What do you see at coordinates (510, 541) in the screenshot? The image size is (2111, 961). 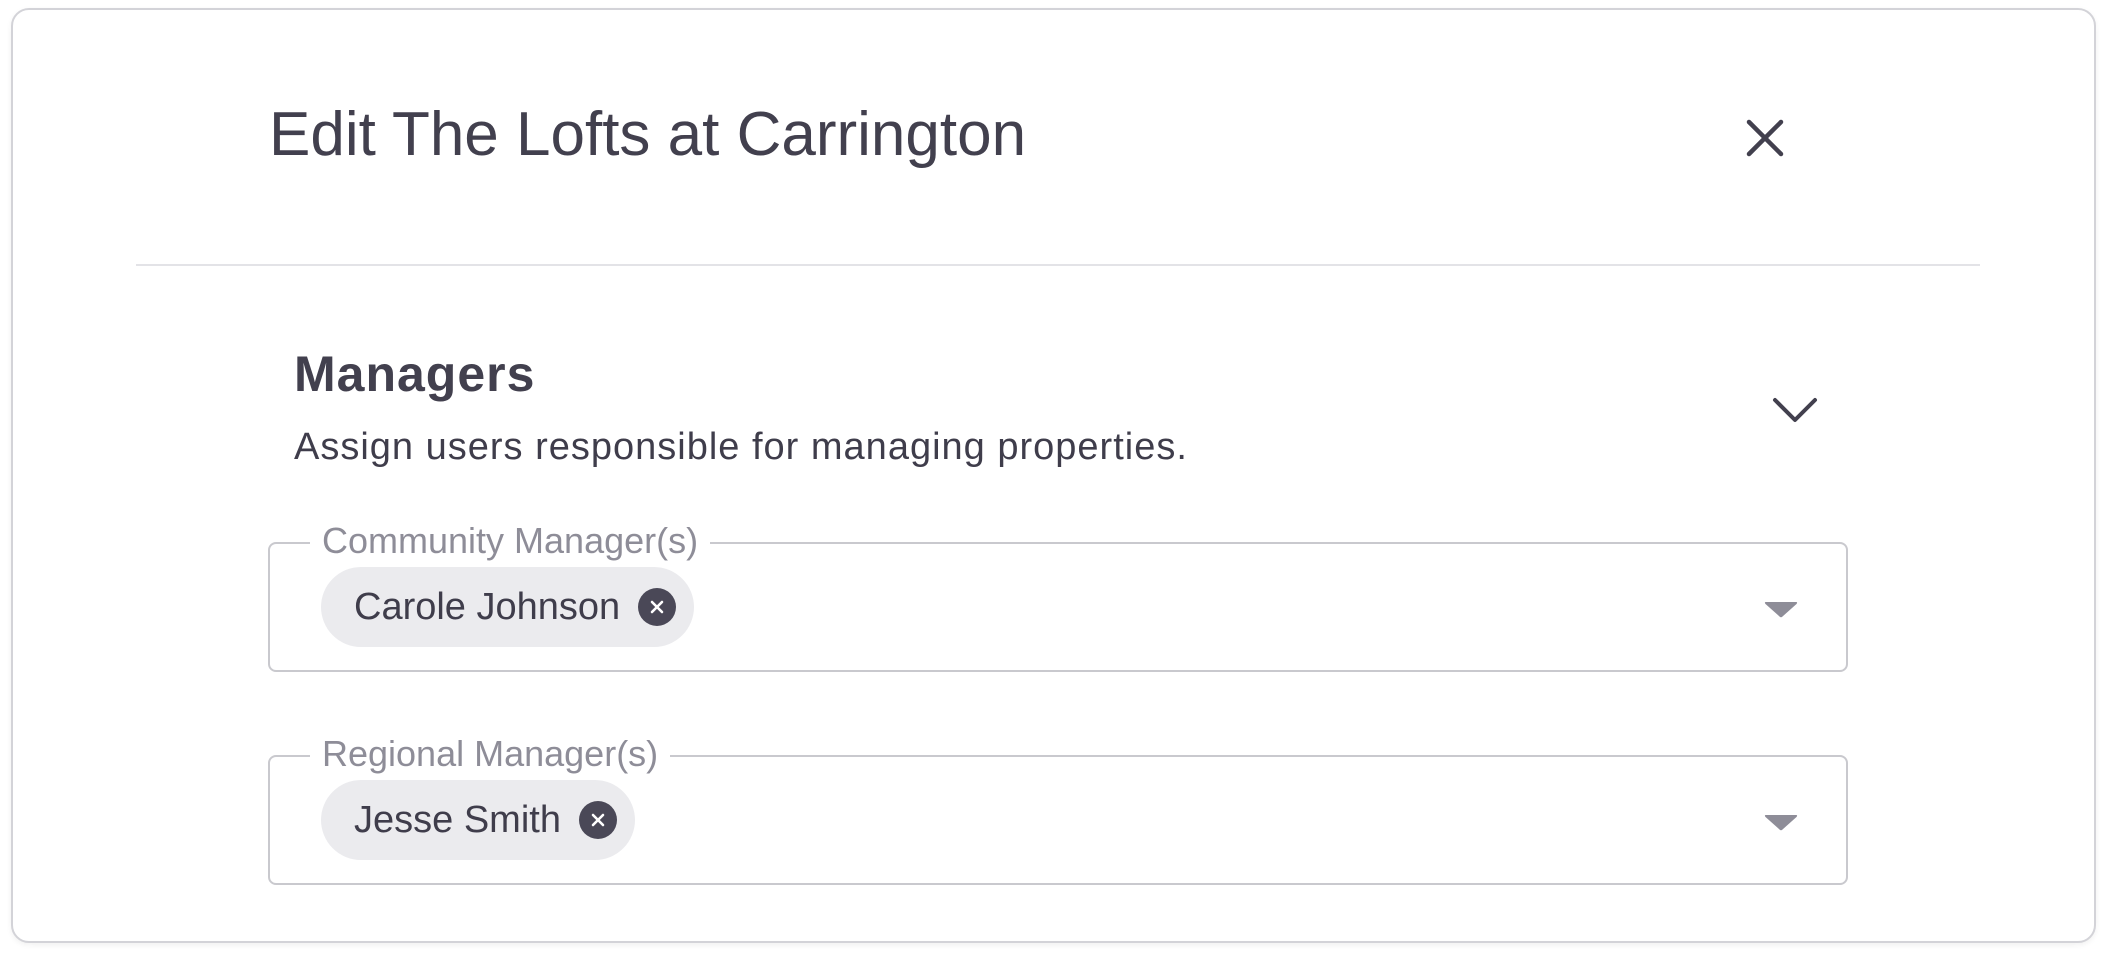 I see `community-manager-label: Community Manager(s)` at bounding box center [510, 541].